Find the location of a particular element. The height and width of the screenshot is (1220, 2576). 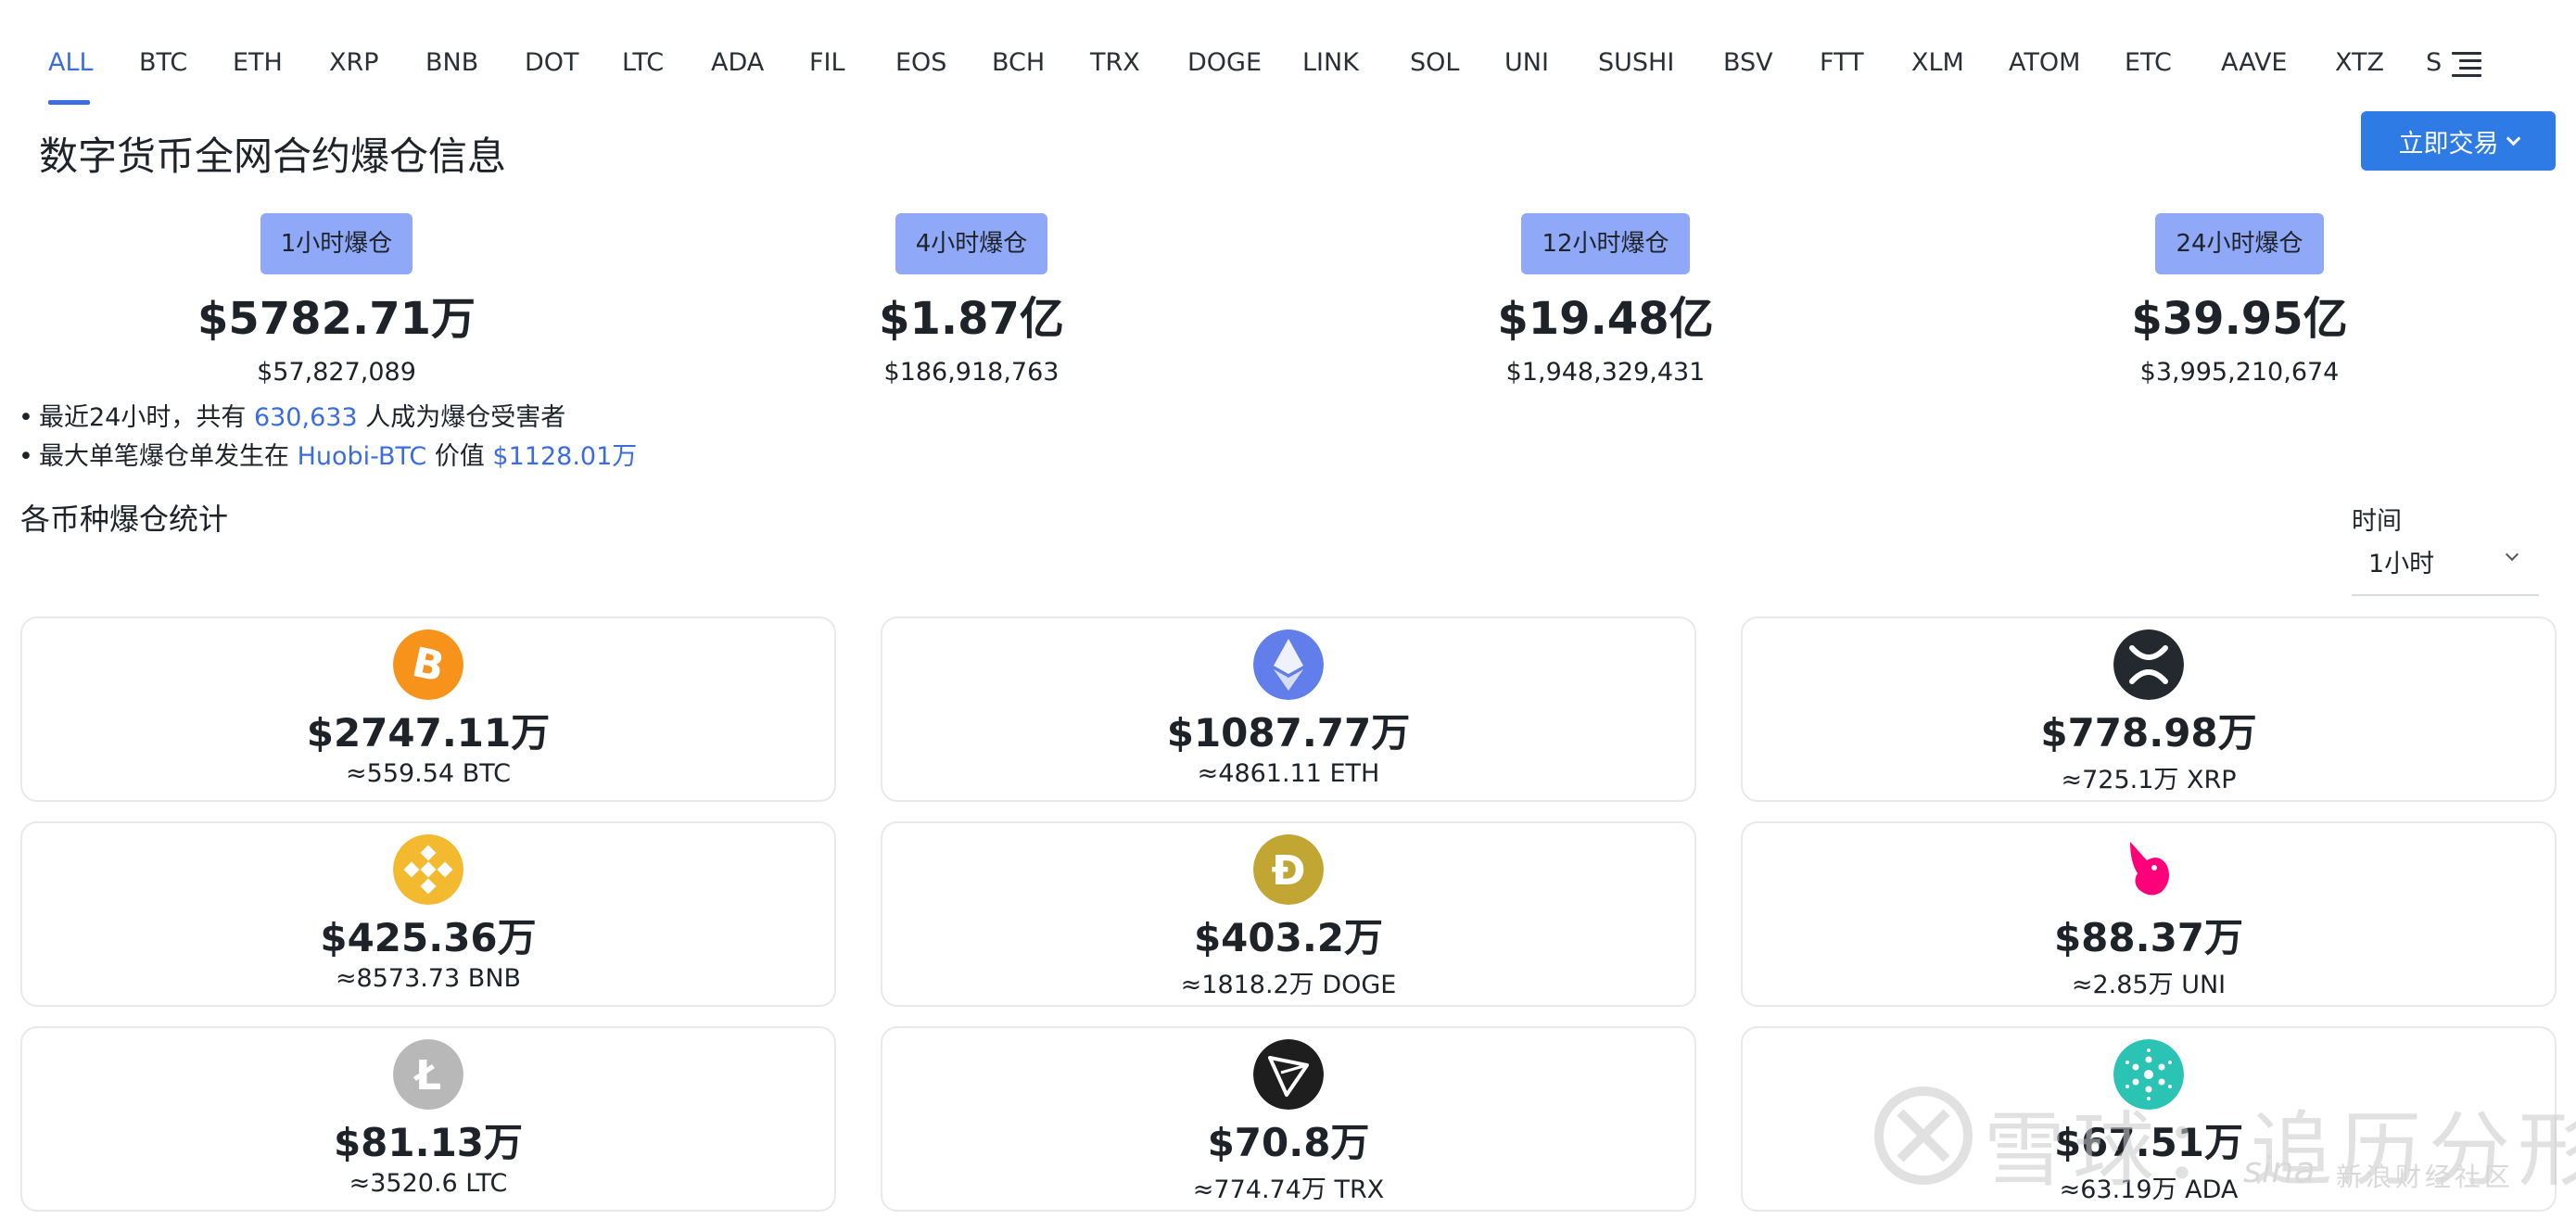

tab-eth: ETH is located at coordinates (258, 62).